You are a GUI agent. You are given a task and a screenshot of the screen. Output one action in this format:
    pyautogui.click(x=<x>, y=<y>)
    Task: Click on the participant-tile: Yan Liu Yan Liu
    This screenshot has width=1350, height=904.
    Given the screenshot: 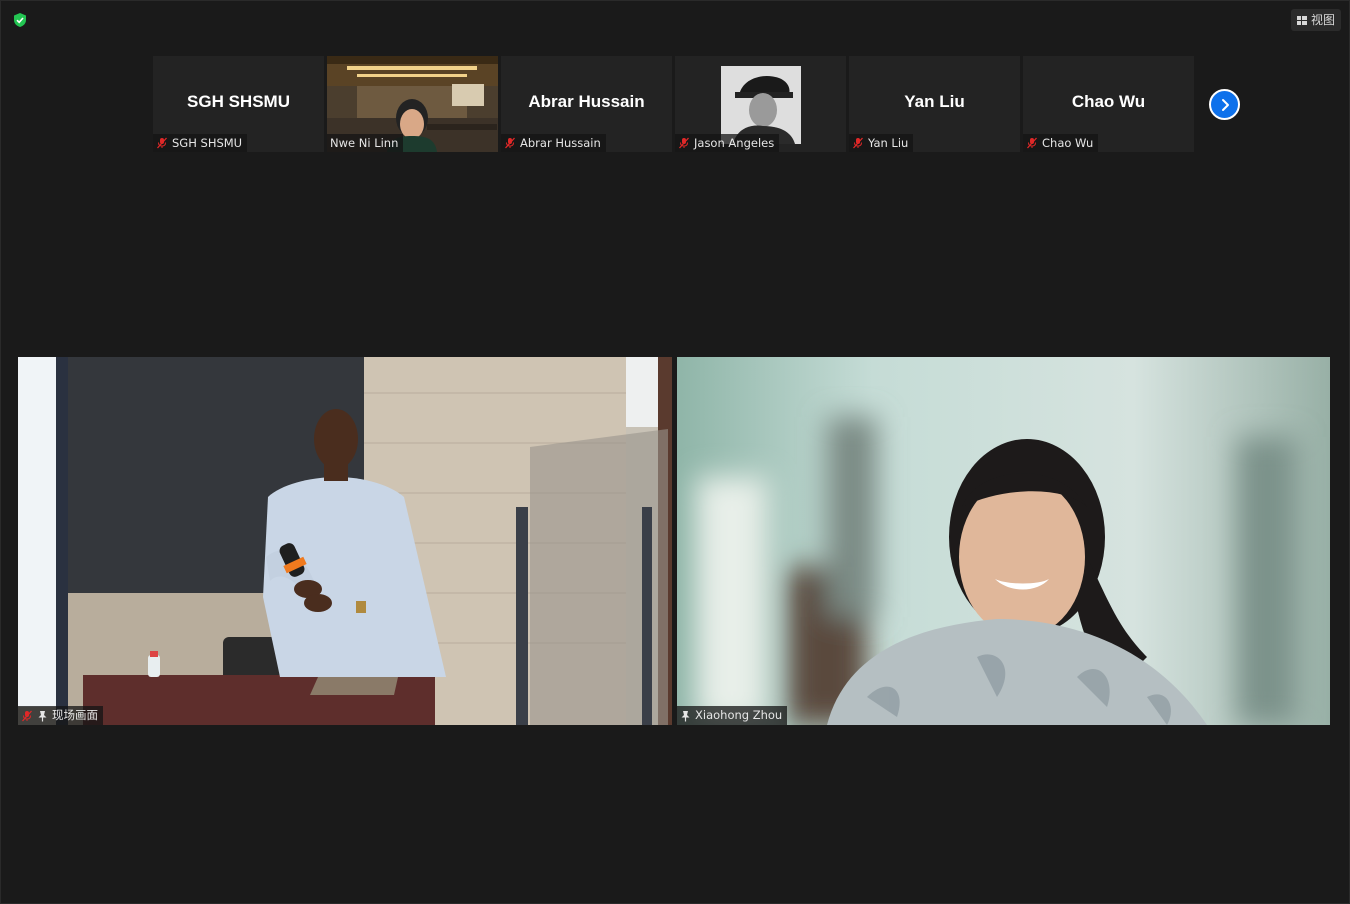 What is the action you would take?
    pyautogui.click(x=934, y=104)
    